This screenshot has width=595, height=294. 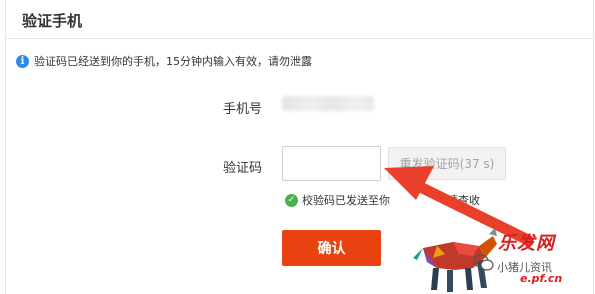 What do you see at coordinates (483, 262) in the screenshot?
I see `wechat-icon` at bounding box center [483, 262].